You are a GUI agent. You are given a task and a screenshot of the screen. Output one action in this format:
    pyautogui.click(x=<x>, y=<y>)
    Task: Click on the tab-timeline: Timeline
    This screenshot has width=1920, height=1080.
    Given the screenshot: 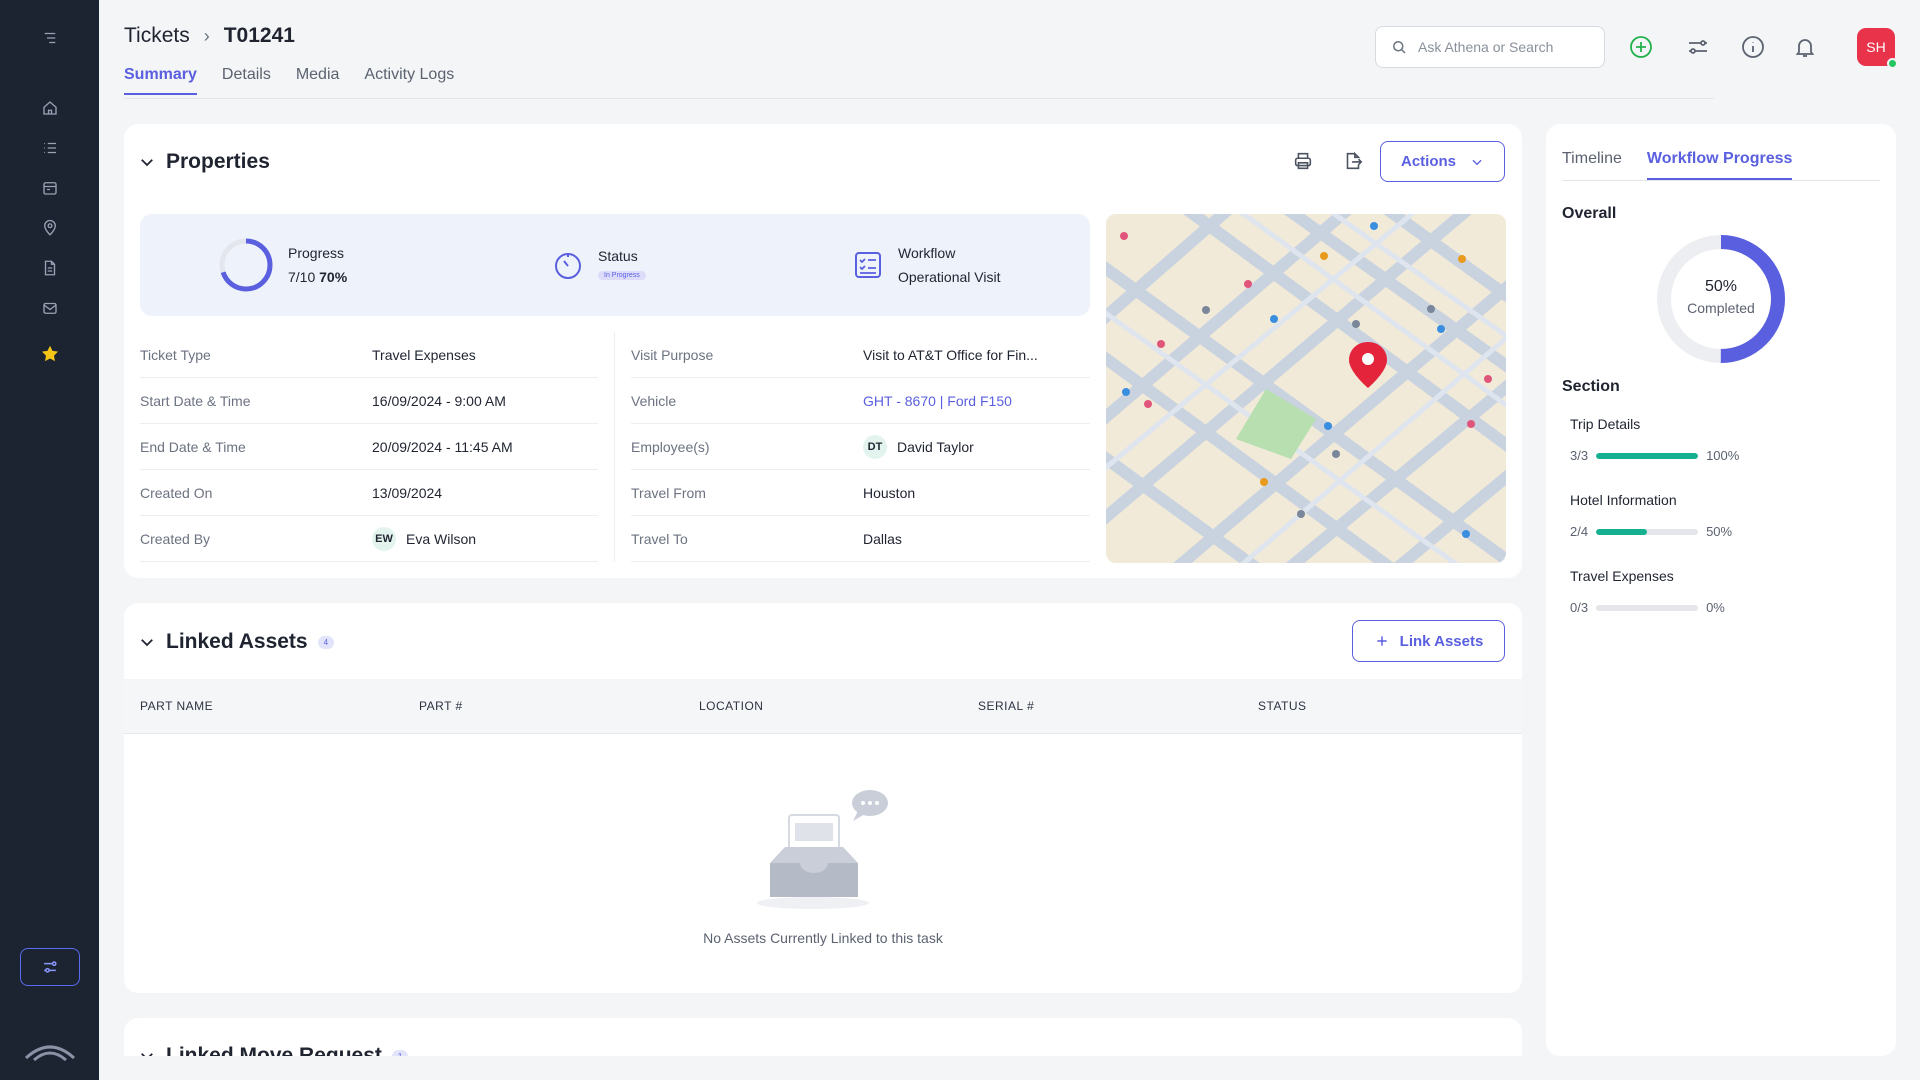 What is the action you would take?
    pyautogui.click(x=1592, y=165)
    